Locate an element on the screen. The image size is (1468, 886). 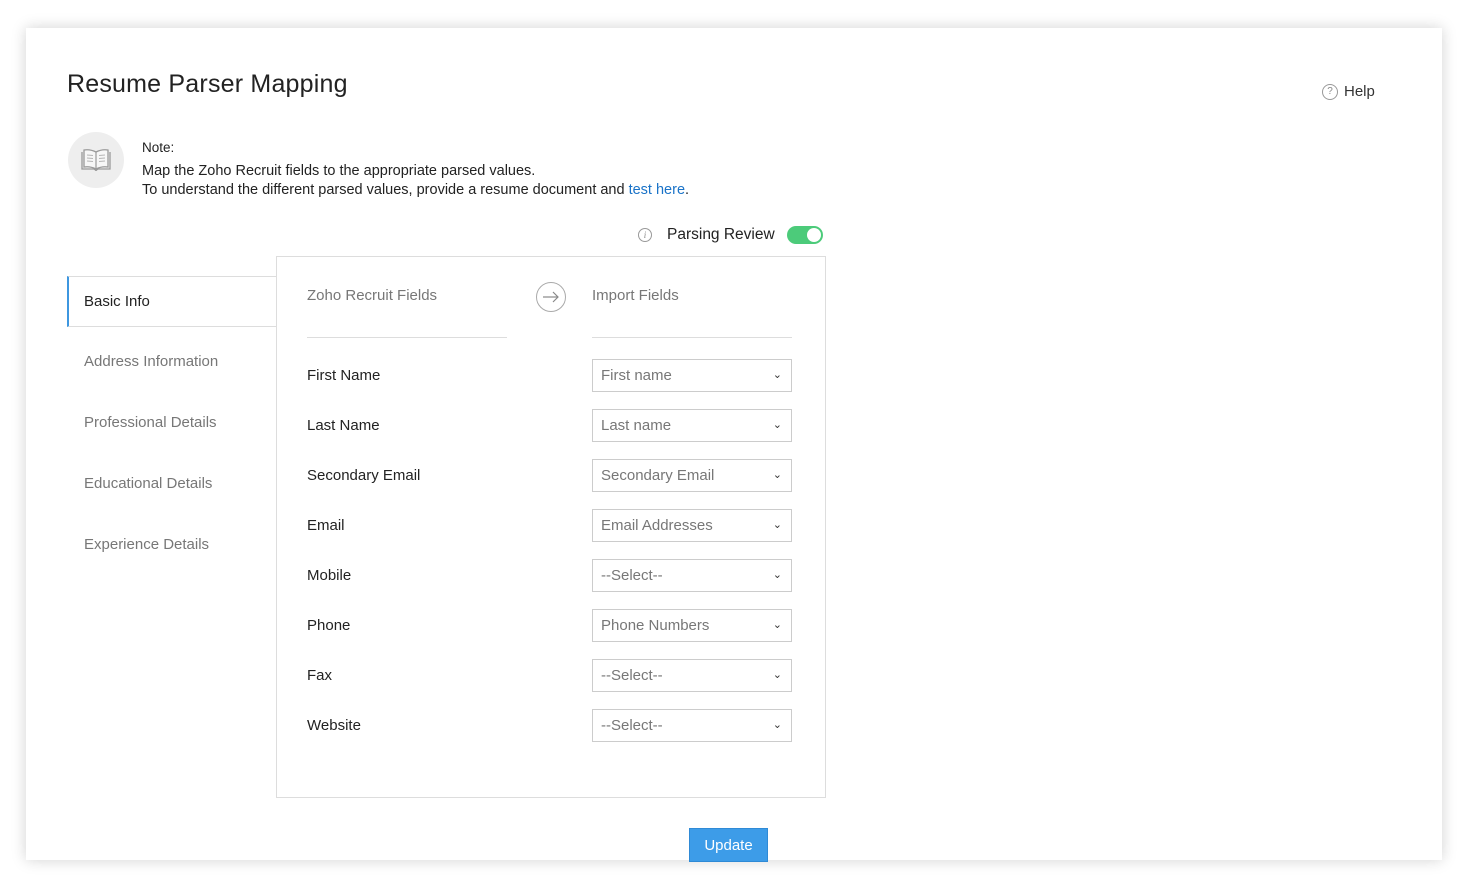
mapping-row: Mobile --Select-- ⌄ is located at coordinates (550, 580).